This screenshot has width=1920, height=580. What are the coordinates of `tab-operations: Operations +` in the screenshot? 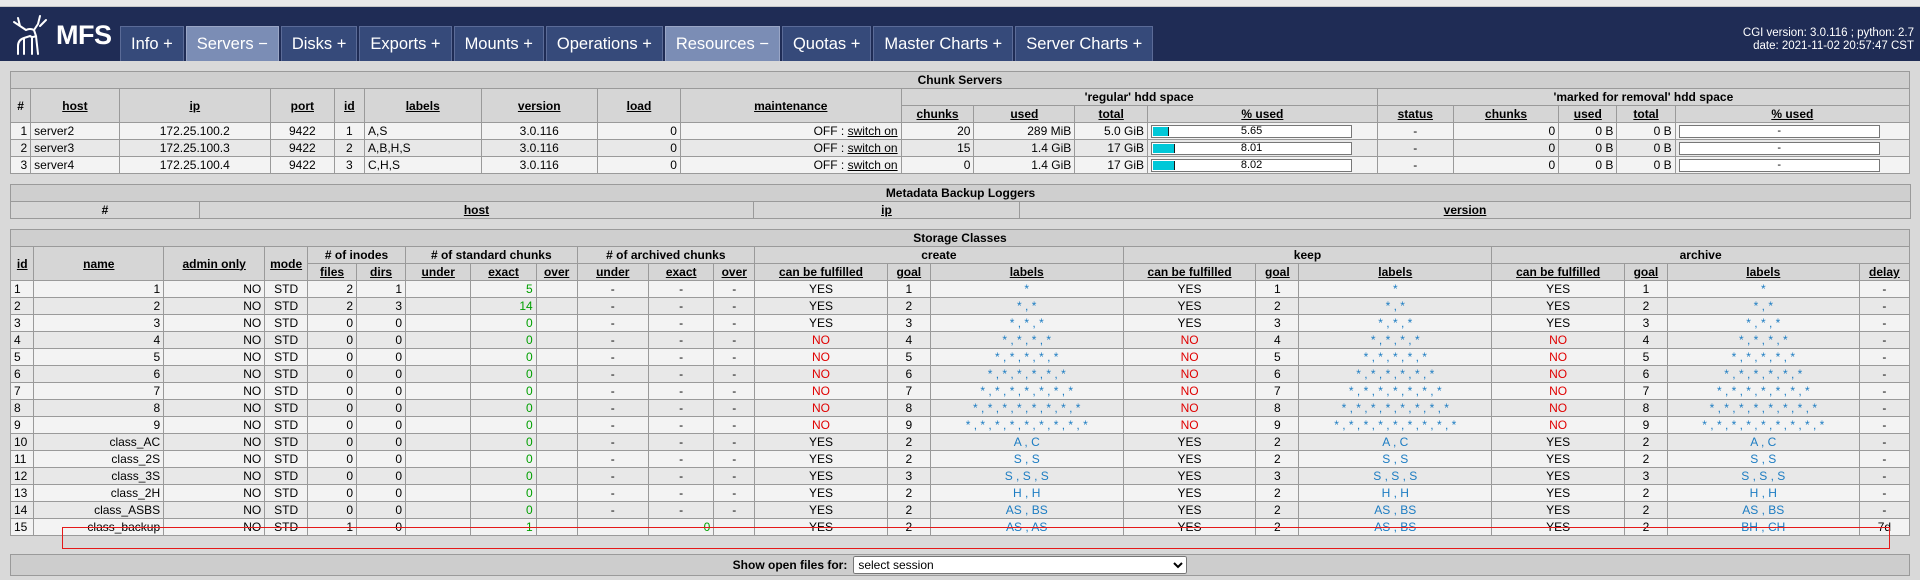 It's located at (604, 43).